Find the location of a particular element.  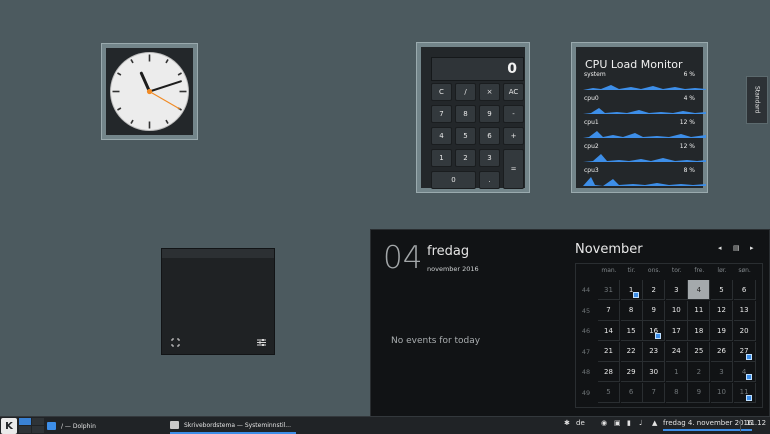

bluetooth-icon: ✱ is located at coordinates (567, 423).